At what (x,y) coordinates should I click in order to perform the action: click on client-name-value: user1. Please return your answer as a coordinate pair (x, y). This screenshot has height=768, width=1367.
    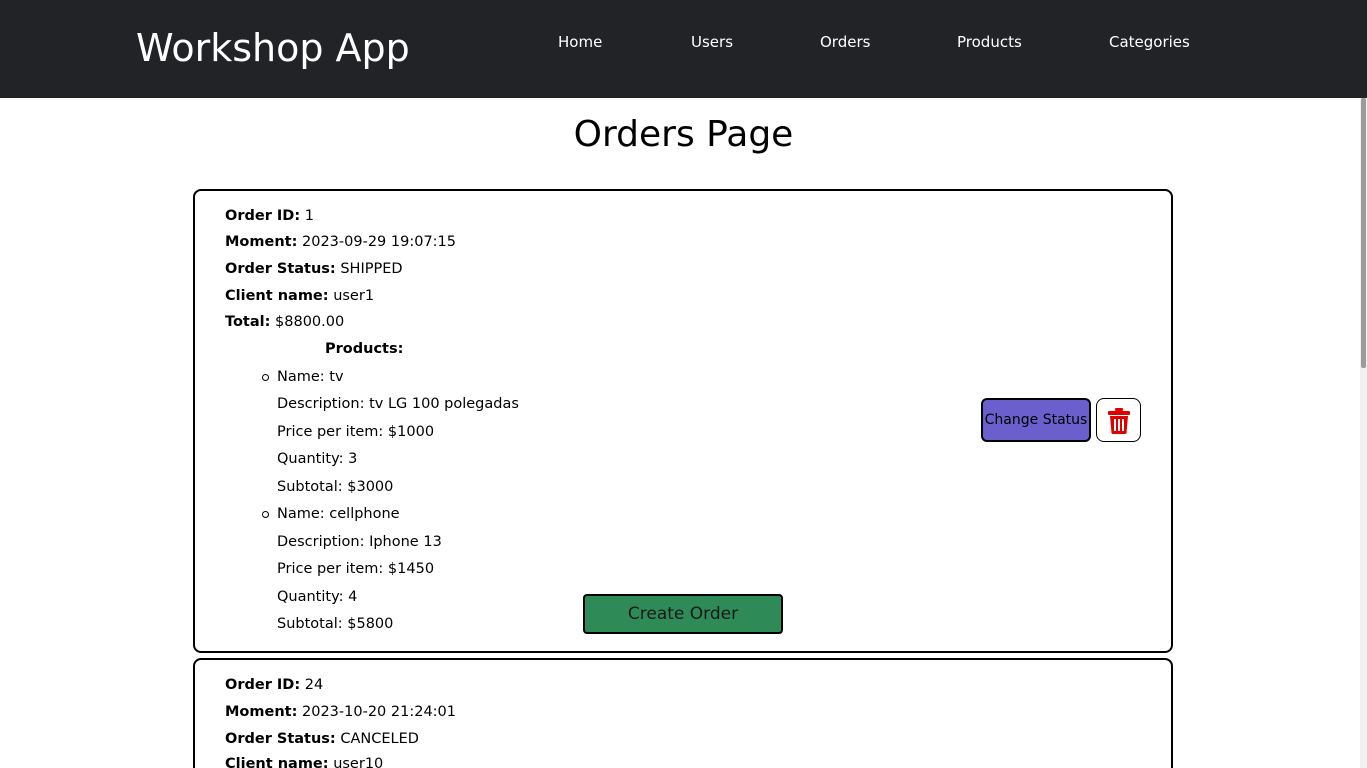
    Looking at the image, I should click on (354, 296).